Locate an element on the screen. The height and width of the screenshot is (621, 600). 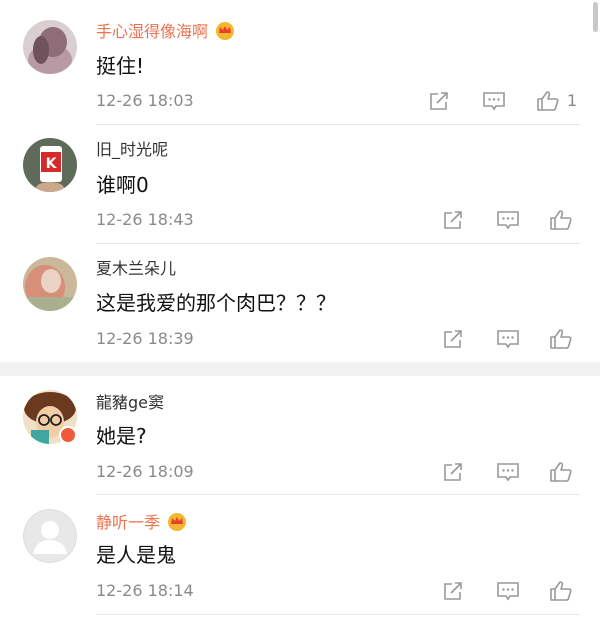
timestamp: 12-26 18:43 is located at coordinates (145, 219).